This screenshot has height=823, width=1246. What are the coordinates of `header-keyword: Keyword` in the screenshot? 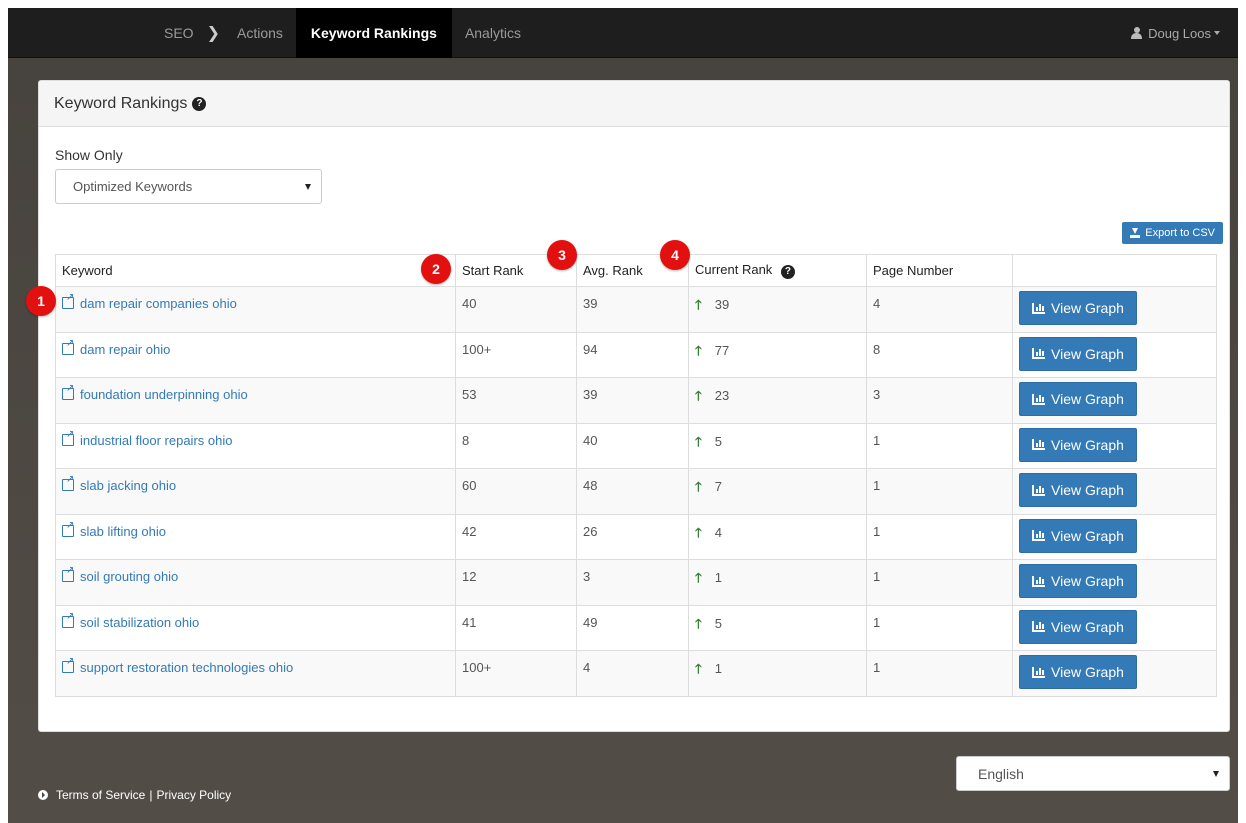 It's located at (255, 270).